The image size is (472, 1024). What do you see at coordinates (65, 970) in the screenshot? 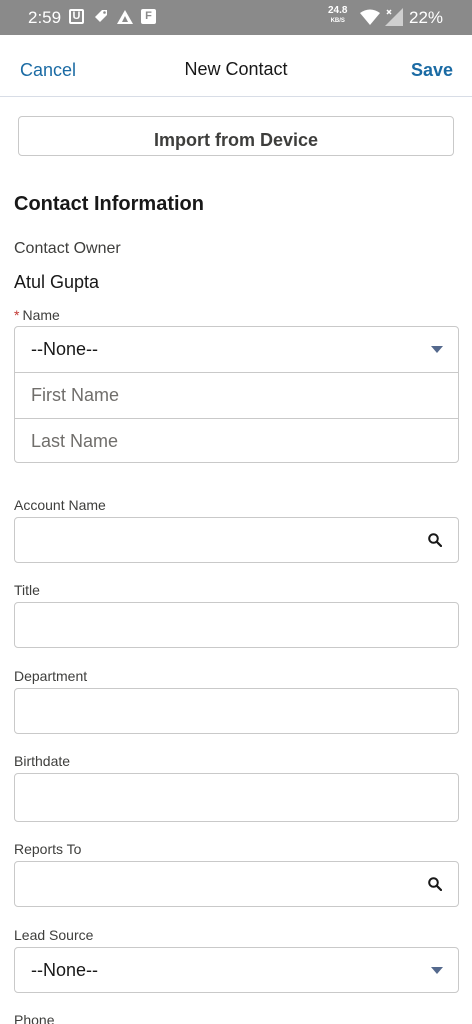
I see `lead-source-value: --None--` at bounding box center [65, 970].